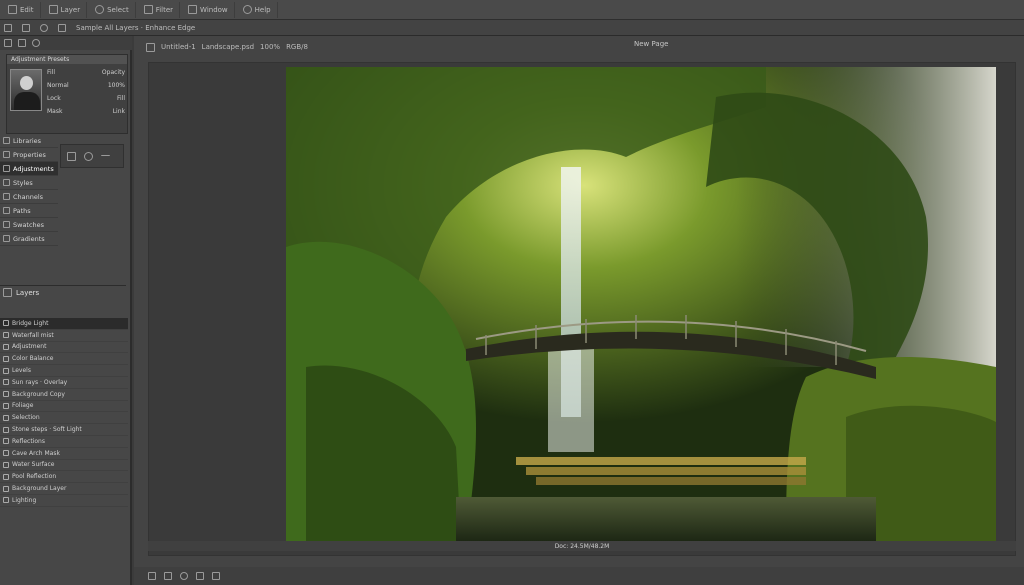 This screenshot has width=1024, height=585. I want to click on sidebar-item-styles: Styles, so click(29, 183).